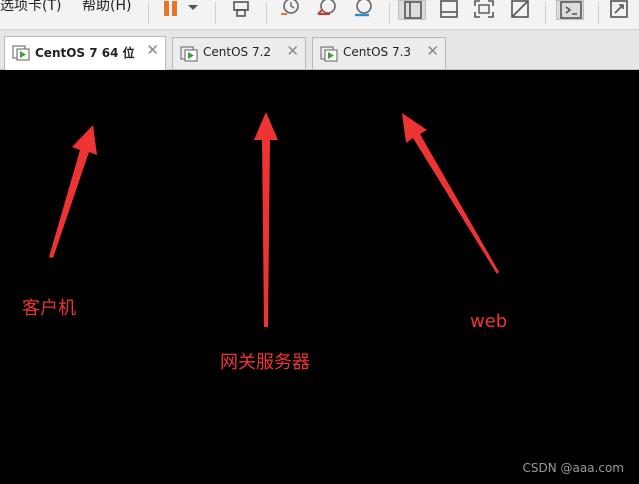 This screenshot has height=484, width=639. I want to click on arrow-to-gateway-tab, so click(266, 219).